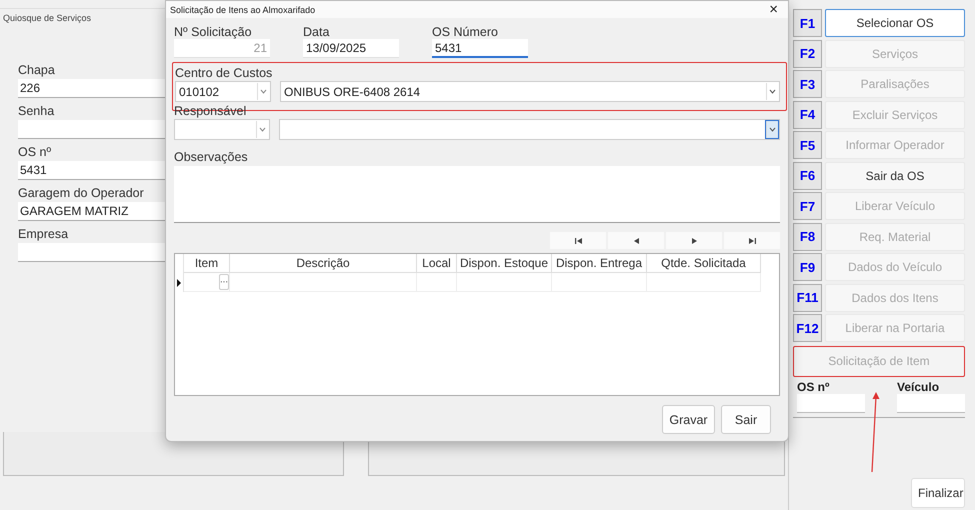 The height and width of the screenshot is (510, 975). Describe the element at coordinates (807, 176) in the screenshot. I see `function-key-label: F6` at that location.